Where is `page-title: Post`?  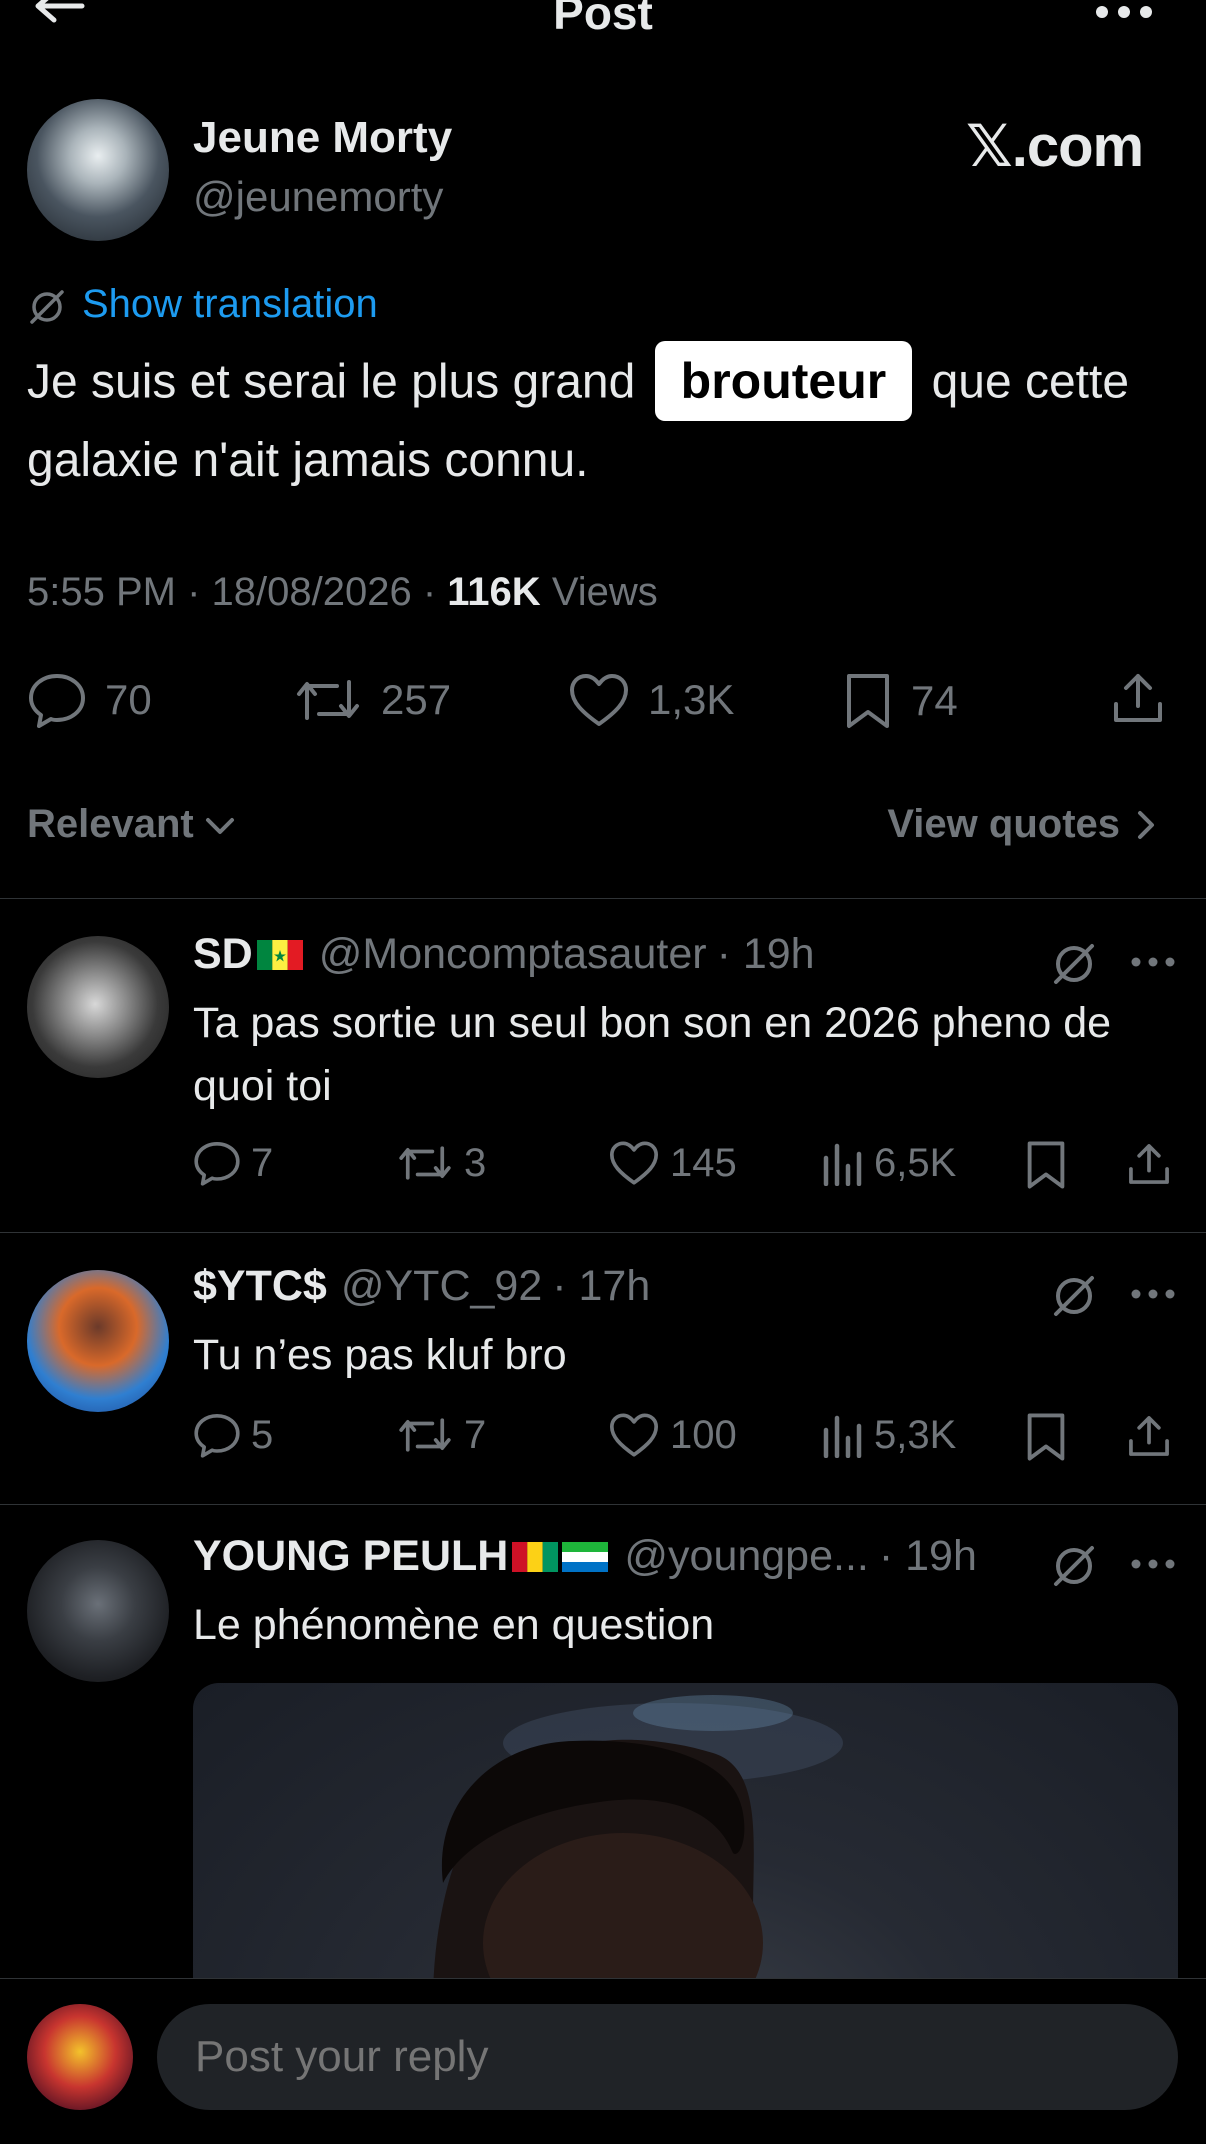
page-title: Post is located at coordinates (603, 19).